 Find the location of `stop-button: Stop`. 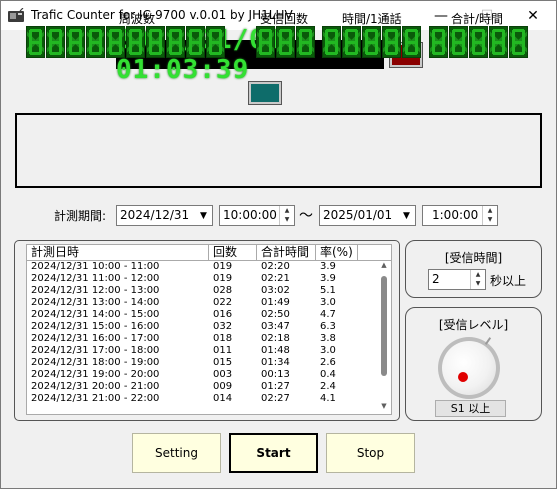

stop-button: Stop is located at coordinates (370, 453).